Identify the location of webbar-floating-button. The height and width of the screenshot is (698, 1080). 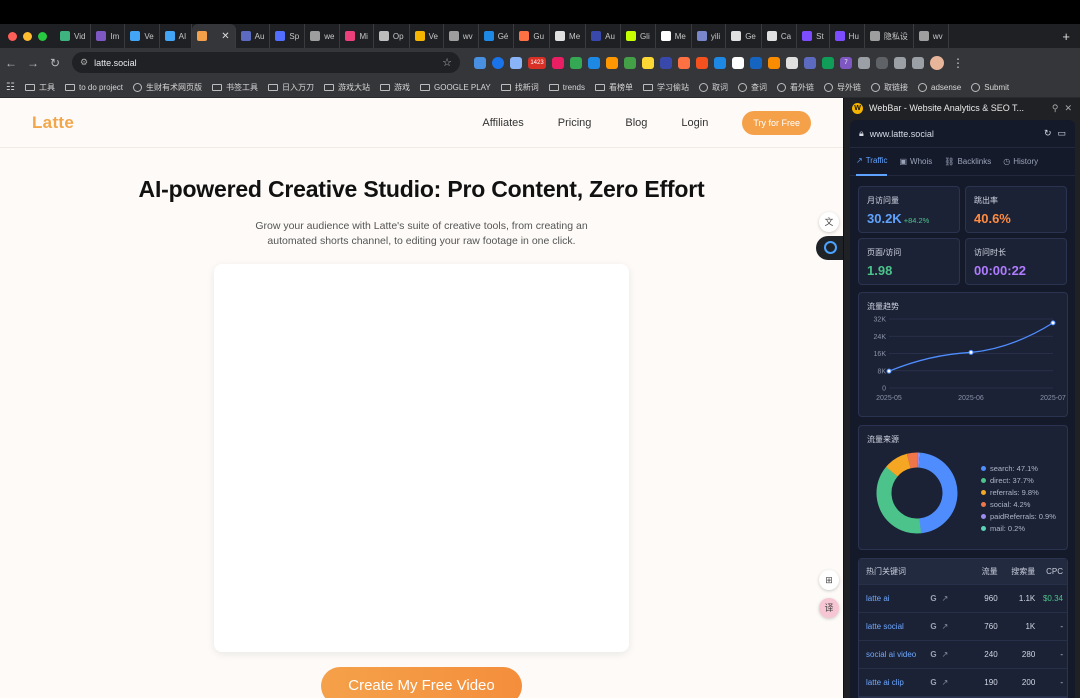
(829, 248).